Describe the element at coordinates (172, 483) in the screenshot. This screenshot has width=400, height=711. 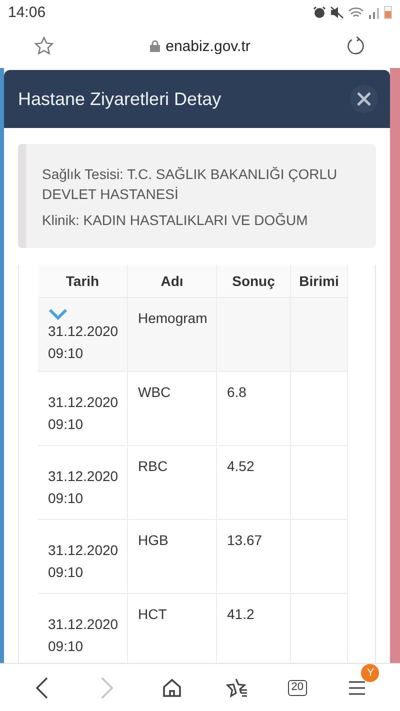
I see `table-cell: RBC` at that location.